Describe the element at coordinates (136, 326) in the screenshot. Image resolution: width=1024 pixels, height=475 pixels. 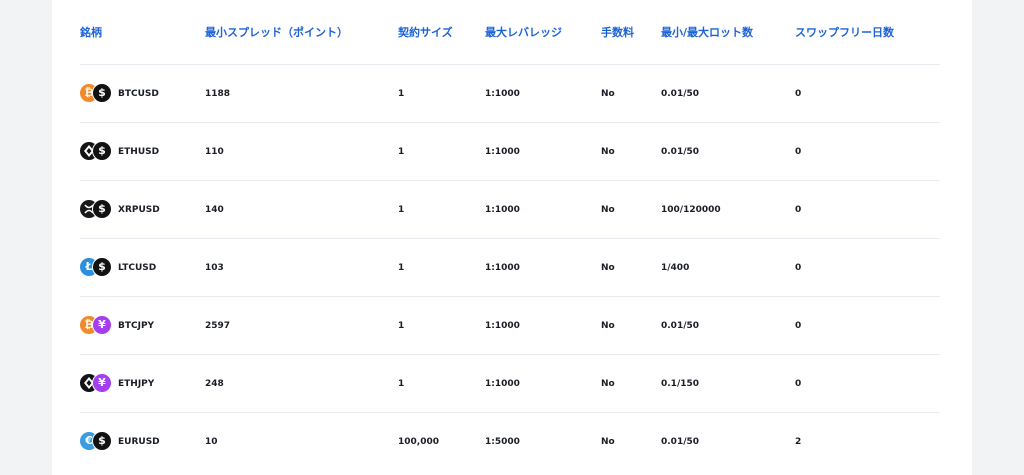
I see `symbol-name: BTCJPY` at that location.